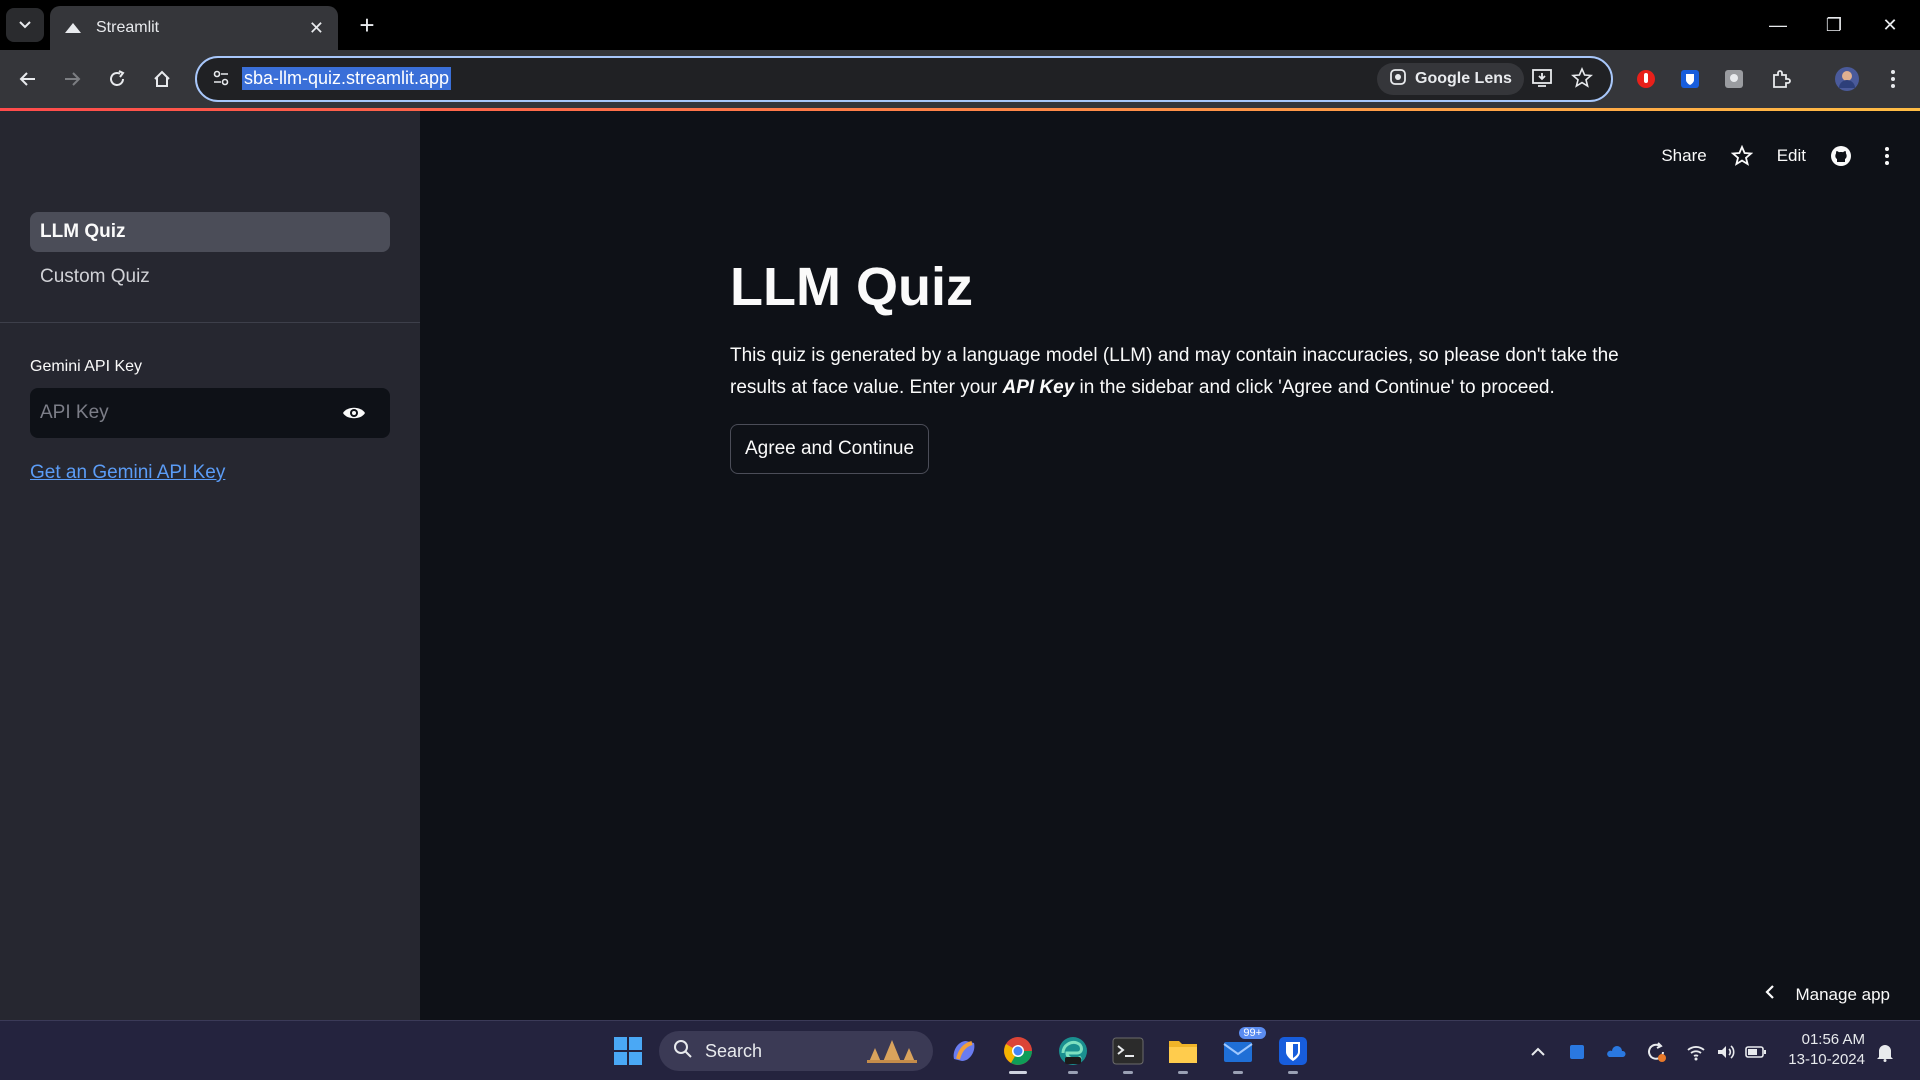 This screenshot has height=1080, width=1920. What do you see at coordinates (72, 79) in the screenshot?
I see `forward-icon` at bounding box center [72, 79].